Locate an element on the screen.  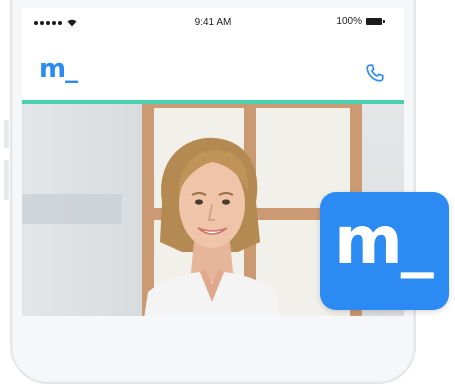
app-logo: m_ is located at coordinates (58, 69).